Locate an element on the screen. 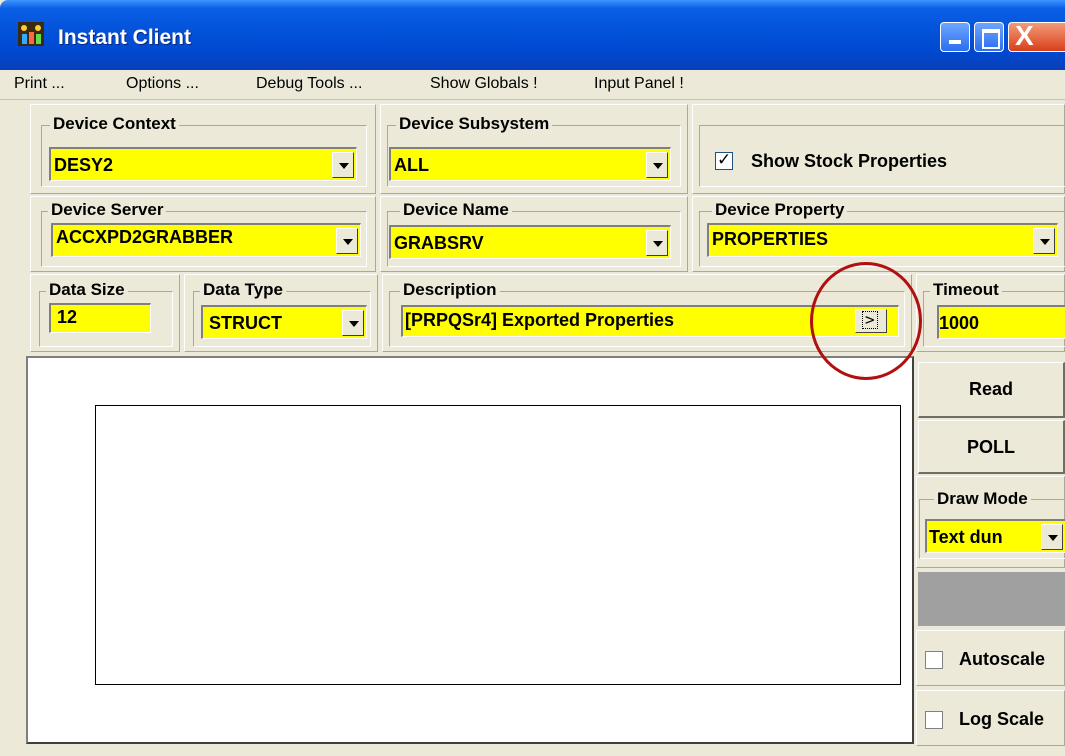 The width and height of the screenshot is (1065, 756). timeout-value: 1000 is located at coordinates (959, 323).